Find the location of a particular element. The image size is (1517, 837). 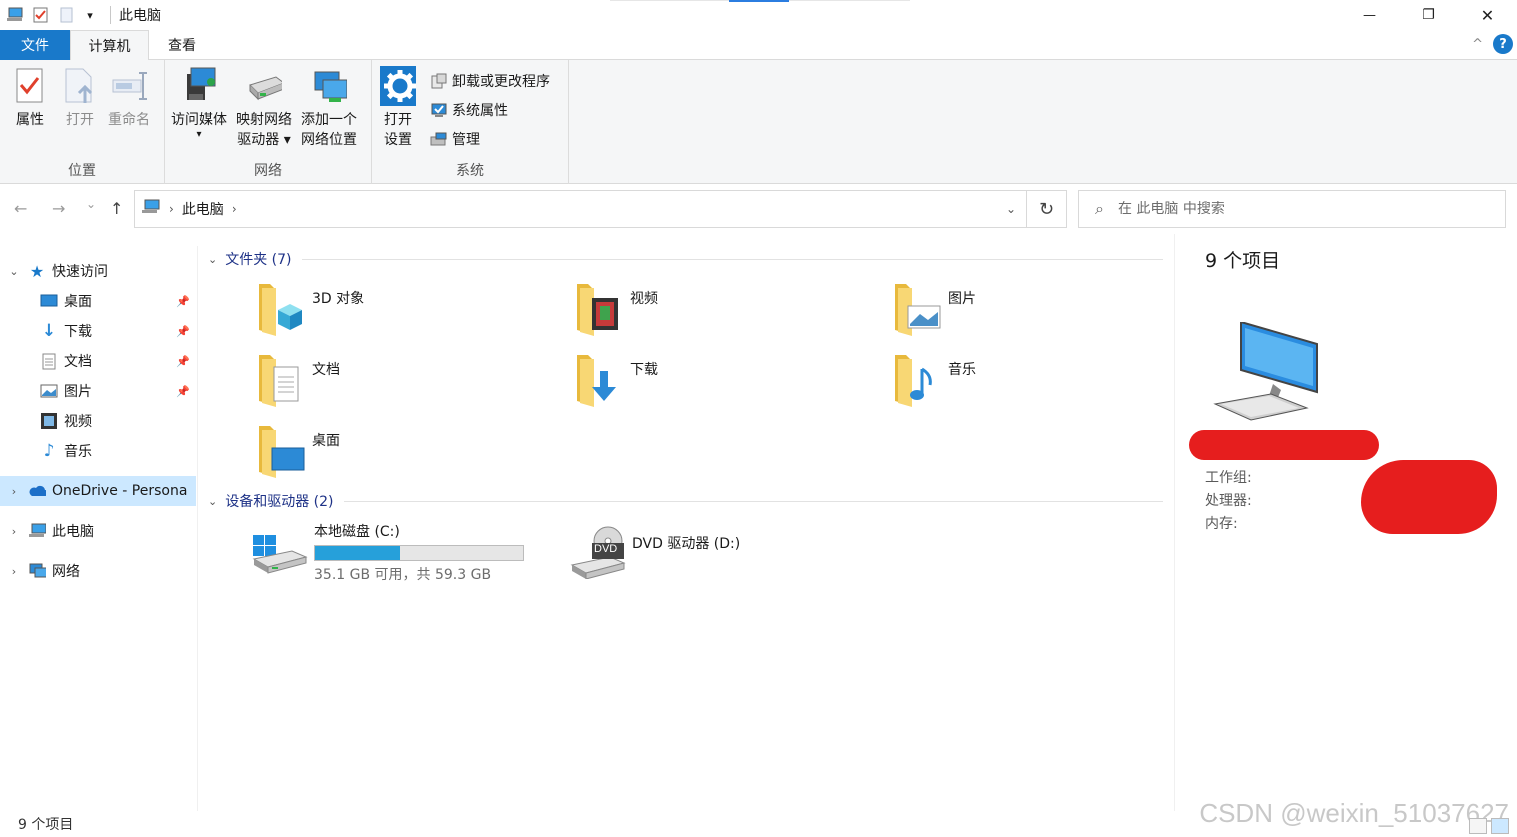

group-location: 属性 打开 重命名 位置 is located at coordinates (82, 122).